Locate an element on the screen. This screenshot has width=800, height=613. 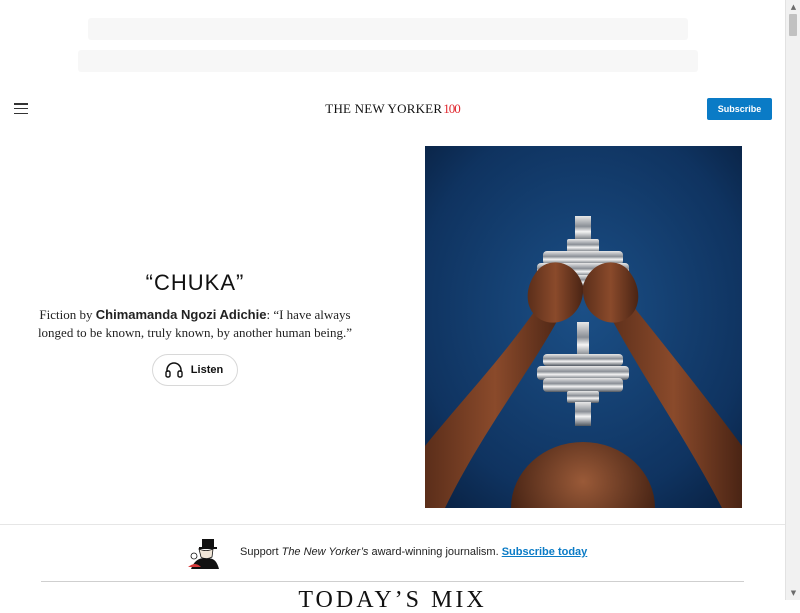
site-header: THE NEW YORKER100 Subscribe is located at coordinates (392, 110).